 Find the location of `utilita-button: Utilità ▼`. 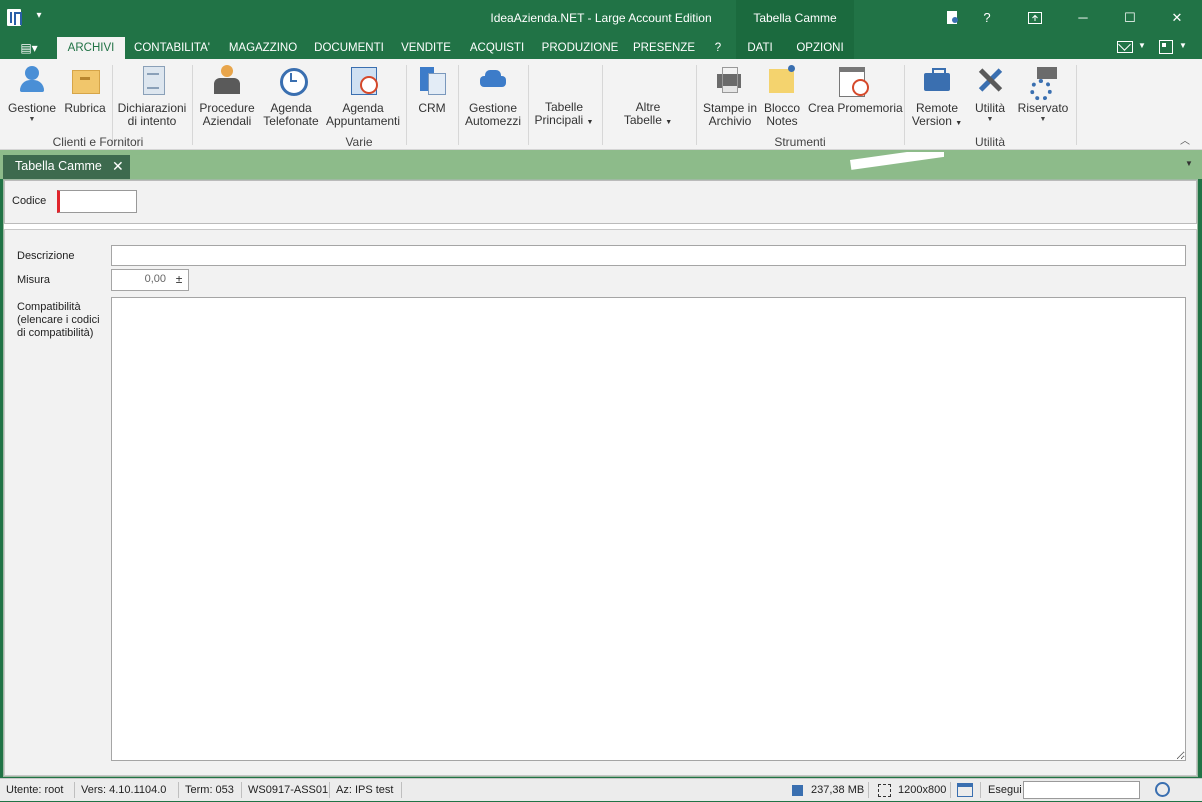

utilita-button: Utilità ▼ is located at coordinates (990, 94).